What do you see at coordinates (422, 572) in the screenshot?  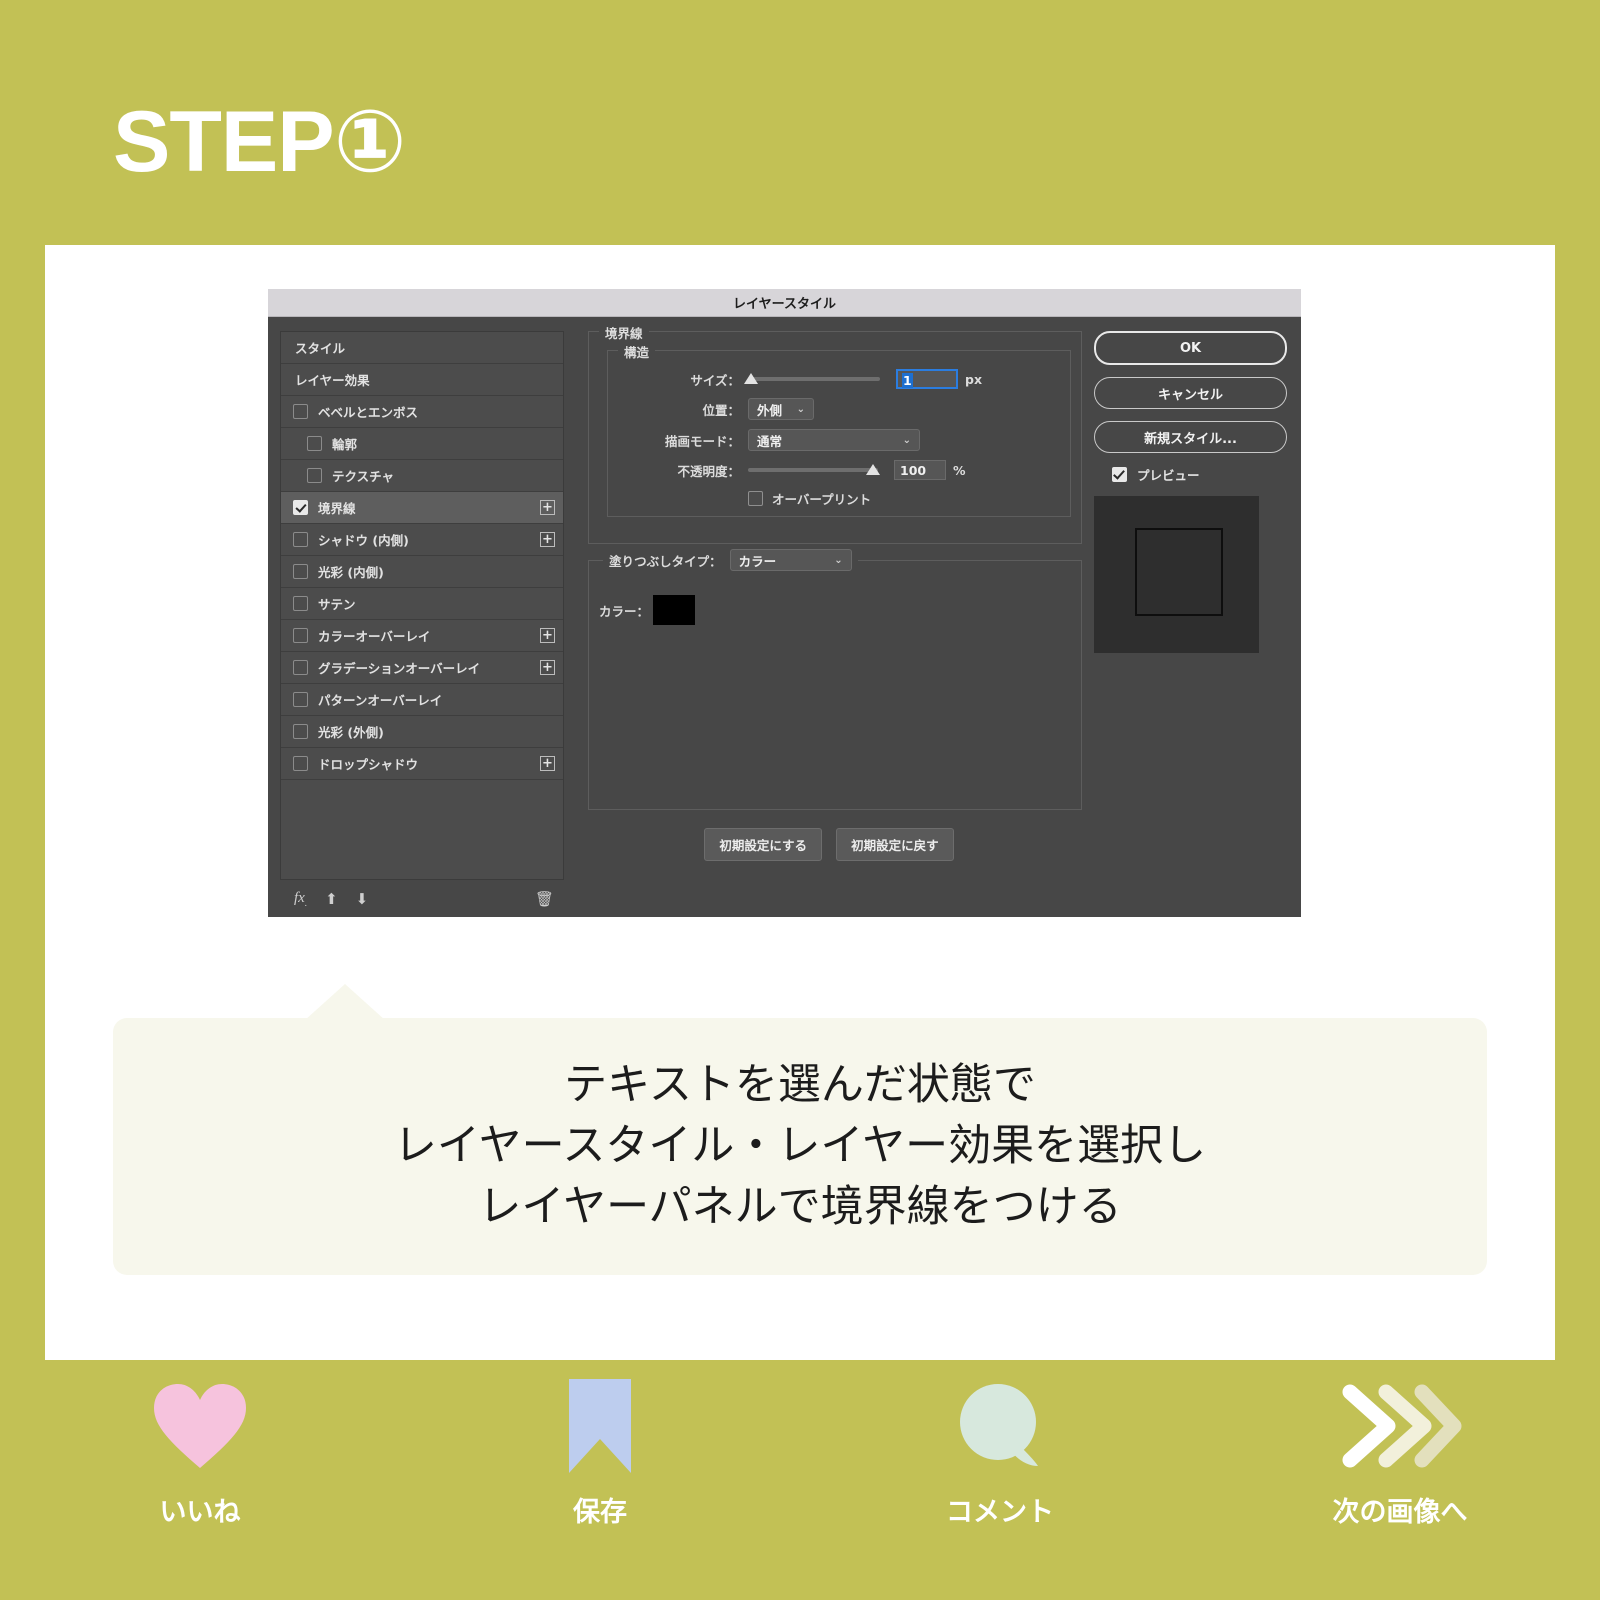 I see `style-list-item: 光彩 (内側)` at bounding box center [422, 572].